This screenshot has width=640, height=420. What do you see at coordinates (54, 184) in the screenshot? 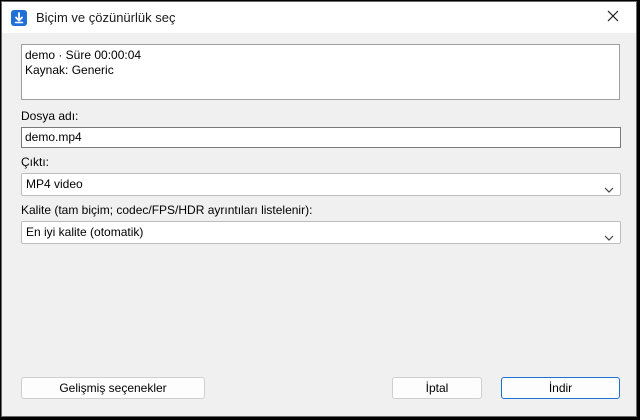
I see `output-selected-value: MP4 video` at bounding box center [54, 184].